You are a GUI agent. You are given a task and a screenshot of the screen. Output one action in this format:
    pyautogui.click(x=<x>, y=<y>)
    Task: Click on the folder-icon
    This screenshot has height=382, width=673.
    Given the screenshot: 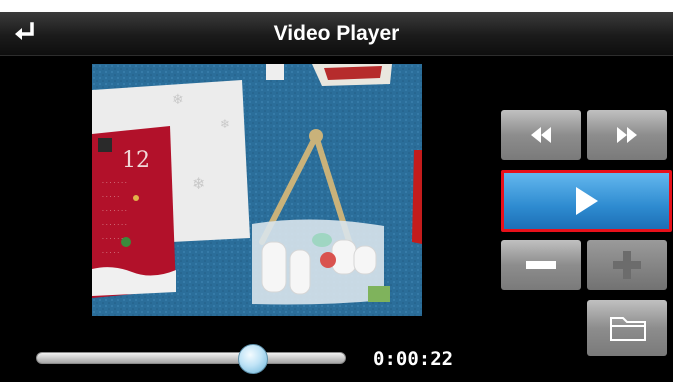 What is the action you would take?
    pyautogui.click(x=628, y=329)
    